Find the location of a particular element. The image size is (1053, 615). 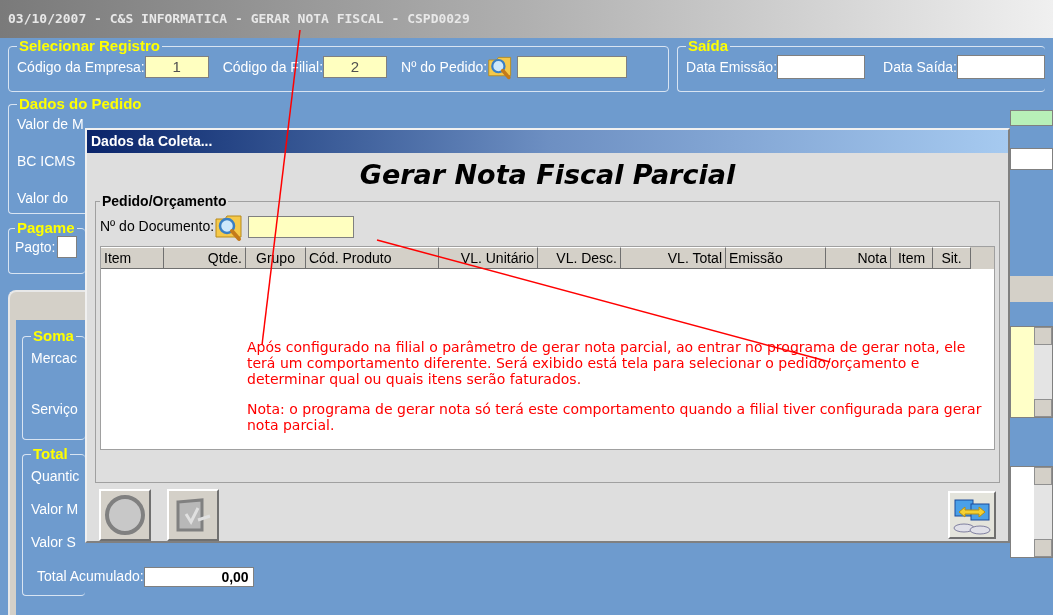

field-label: Serviço is located at coordinates (55, 409).